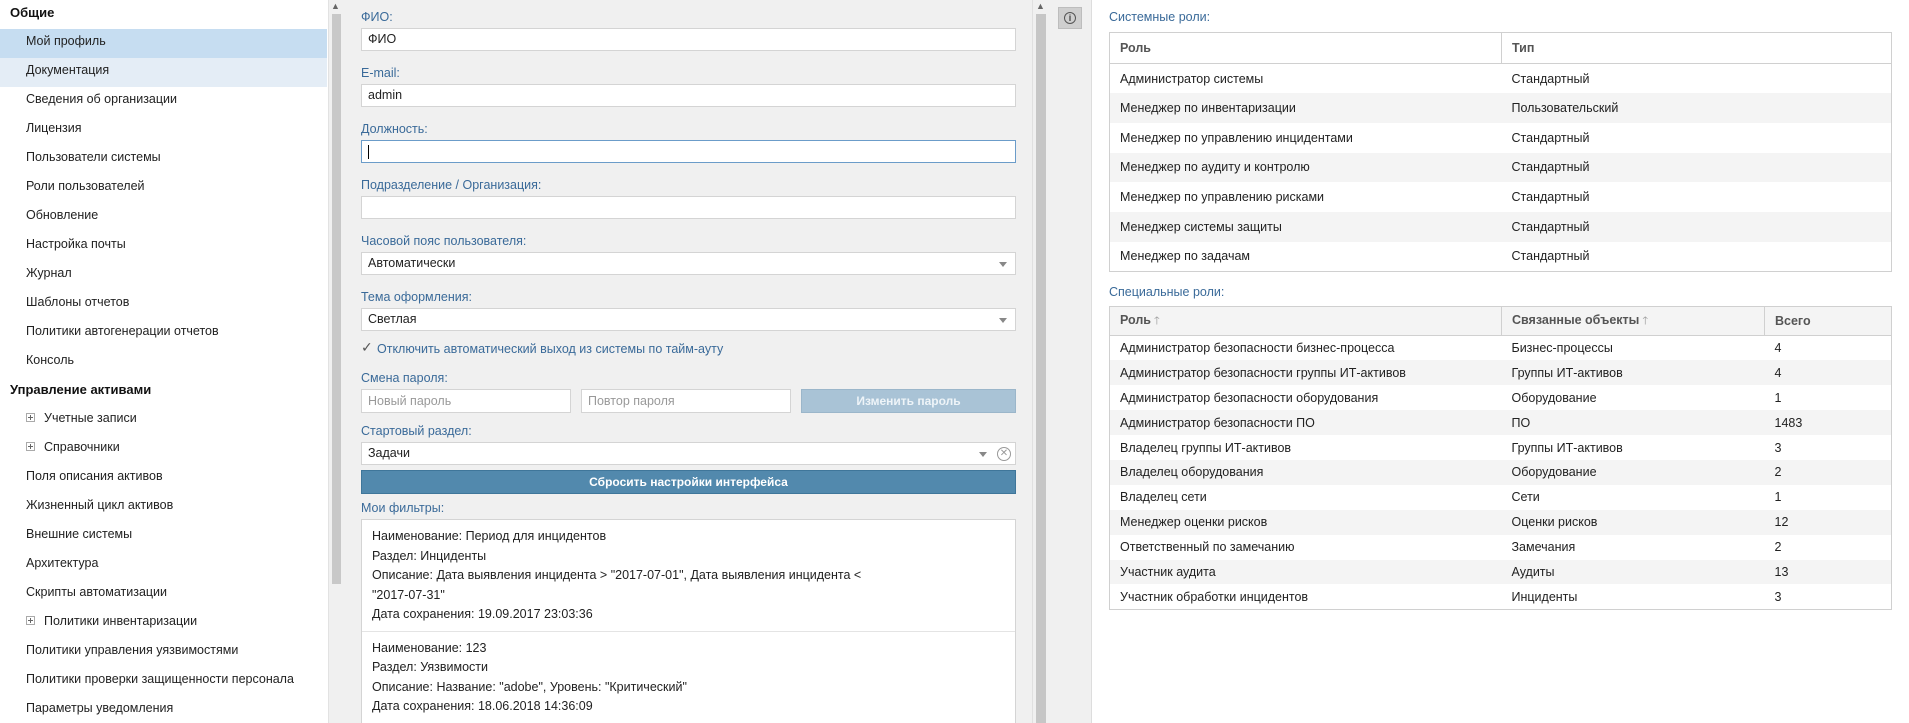 This screenshot has width=1909, height=723. What do you see at coordinates (688, 482) in the screenshot?
I see `reset-interface-button: Сбросить настройки интерфейса` at bounding box center [688, 482].